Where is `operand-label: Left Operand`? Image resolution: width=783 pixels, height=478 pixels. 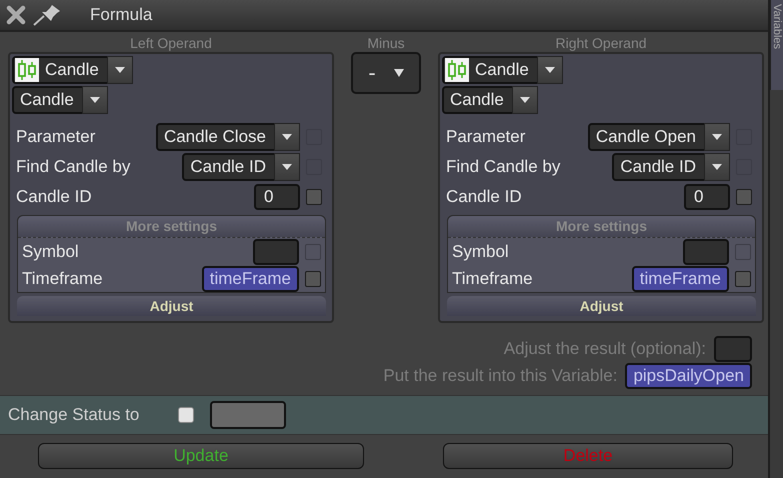
operand-label: Left Operand is located at coordinates (171, 43).